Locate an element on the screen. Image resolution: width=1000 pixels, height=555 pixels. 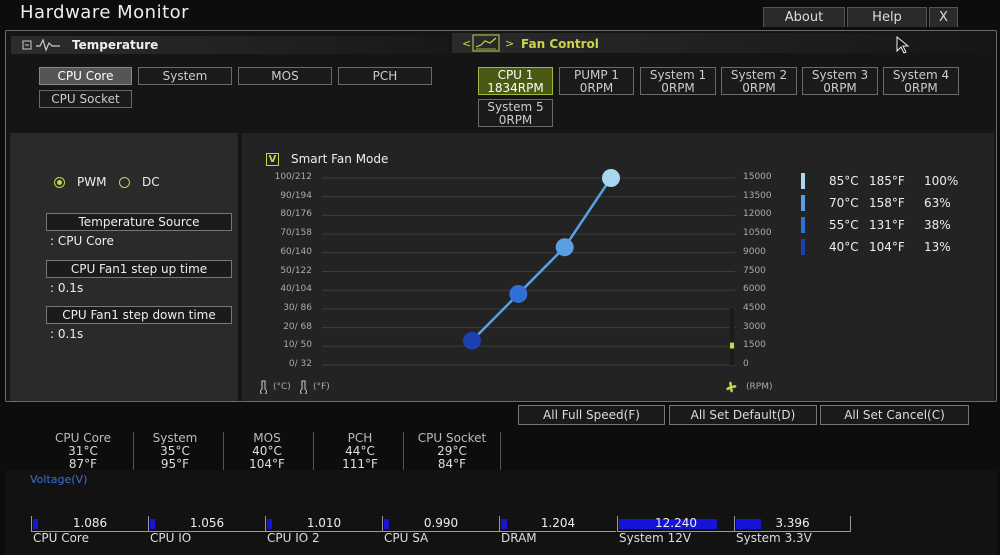
voltage-value: 3.396 is located at coordinates (792, 523).